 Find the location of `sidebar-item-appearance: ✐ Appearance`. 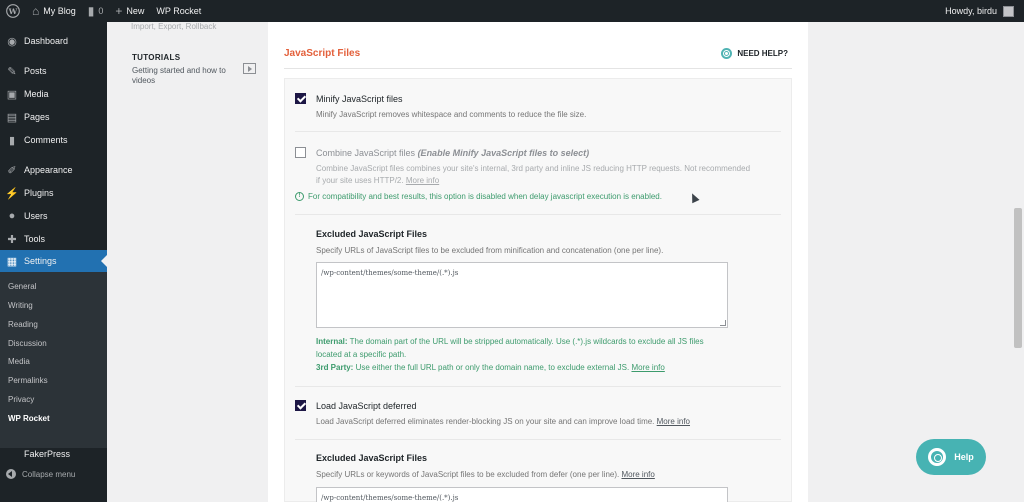

sidebar-item-appearance: ✐ Appearance is located at coordinates (53, 170).